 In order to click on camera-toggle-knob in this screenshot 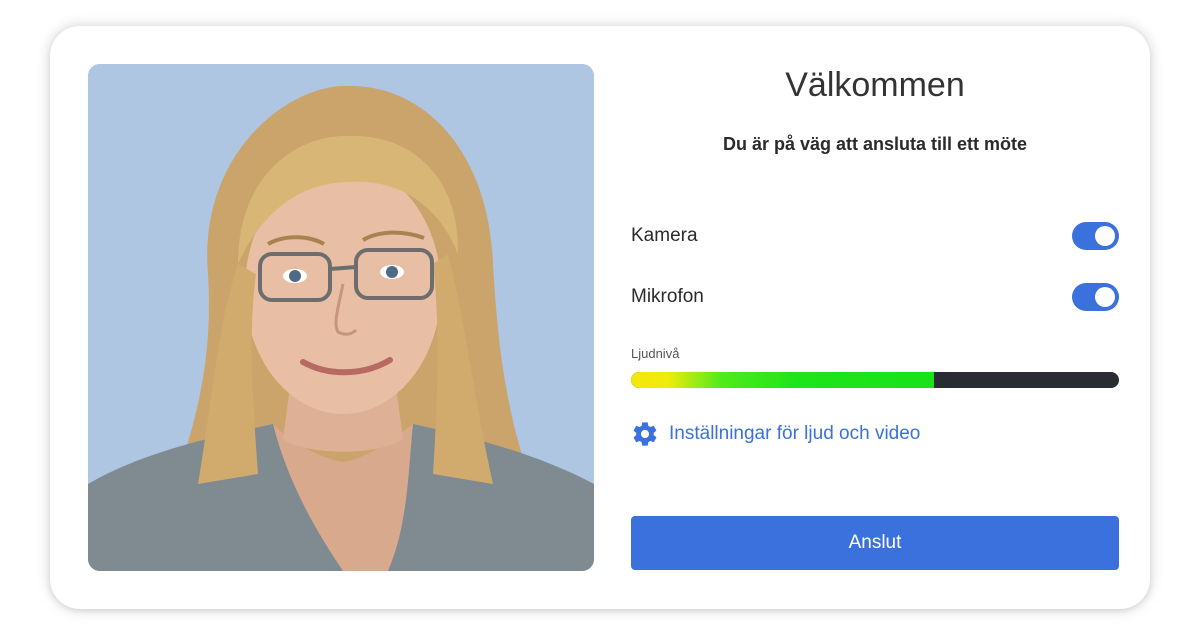, I will do `click(1105, 236)`.